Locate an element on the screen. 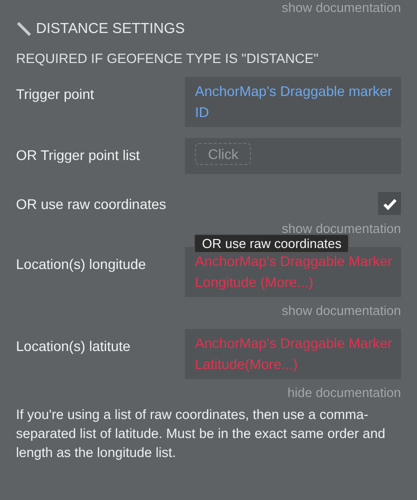  field-label: Trigger point is located at coordinates (55, 93).